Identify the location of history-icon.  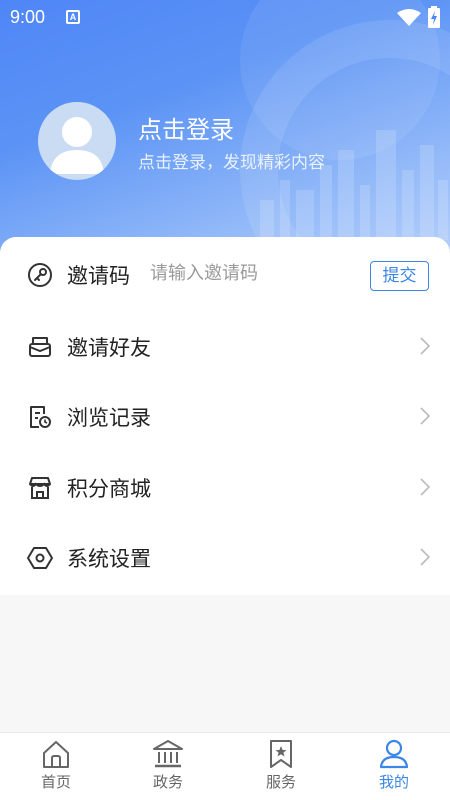
(40, 417).